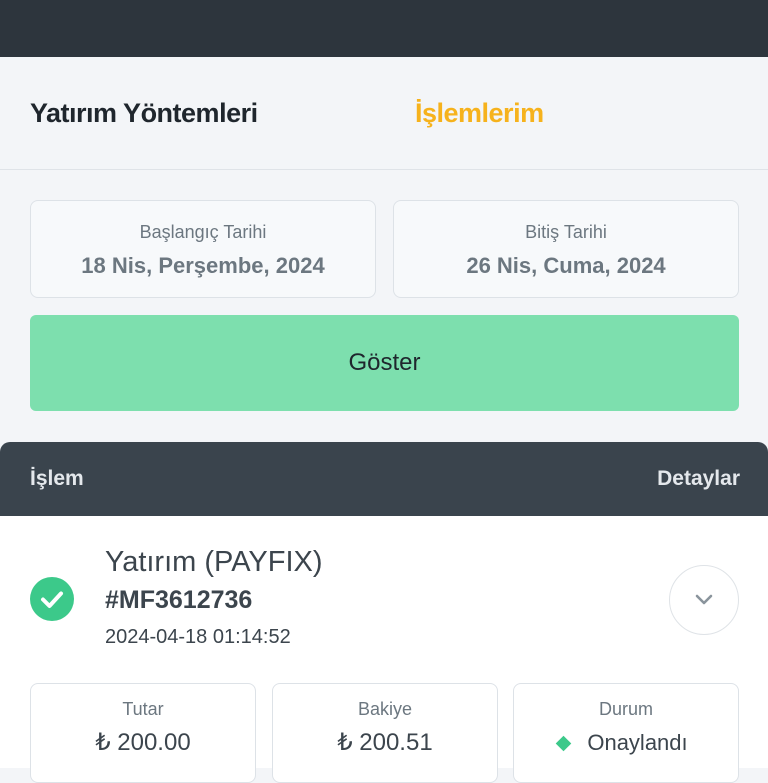 The image size is (768, 783). What do you see at coordinates (479, 113) in the screenshot?
I see `tab-my-transactions: İşlemlerim` at bounding box center [479, 113].